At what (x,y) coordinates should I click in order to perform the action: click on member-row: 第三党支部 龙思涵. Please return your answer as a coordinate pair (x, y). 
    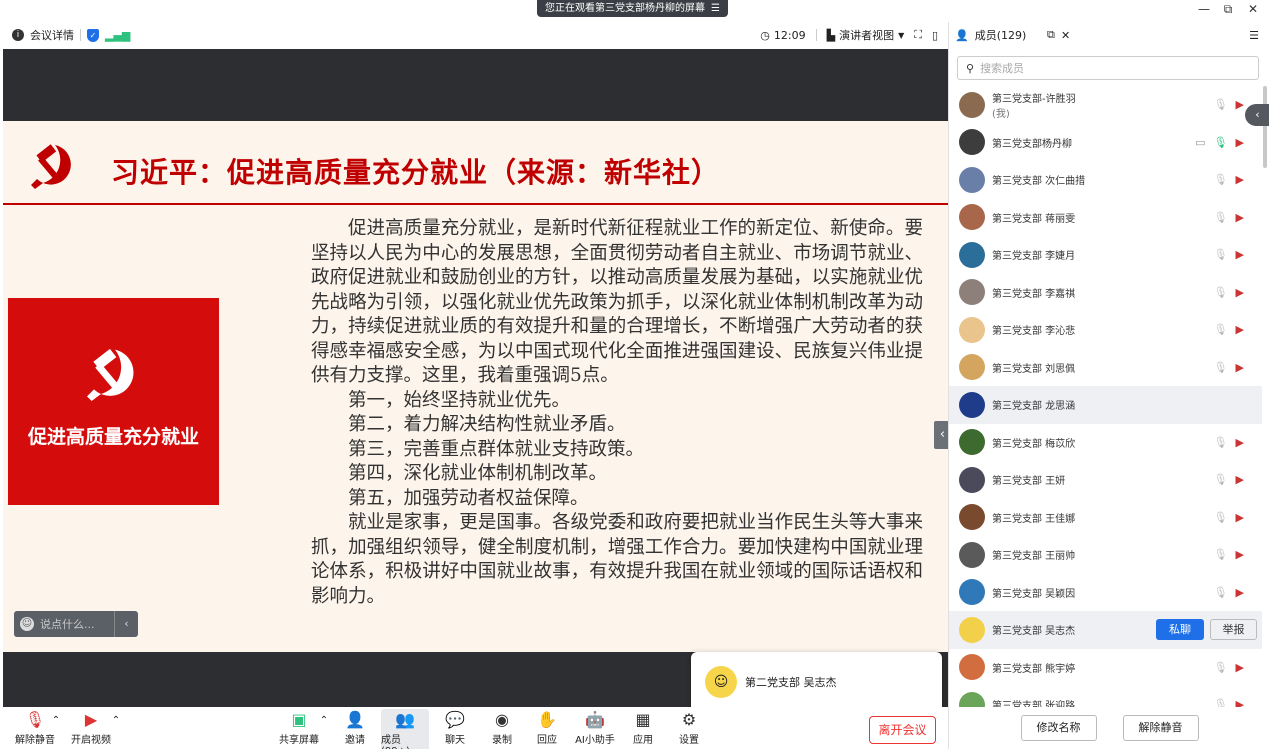
    Looking at the image, I should click on (1105, 405).